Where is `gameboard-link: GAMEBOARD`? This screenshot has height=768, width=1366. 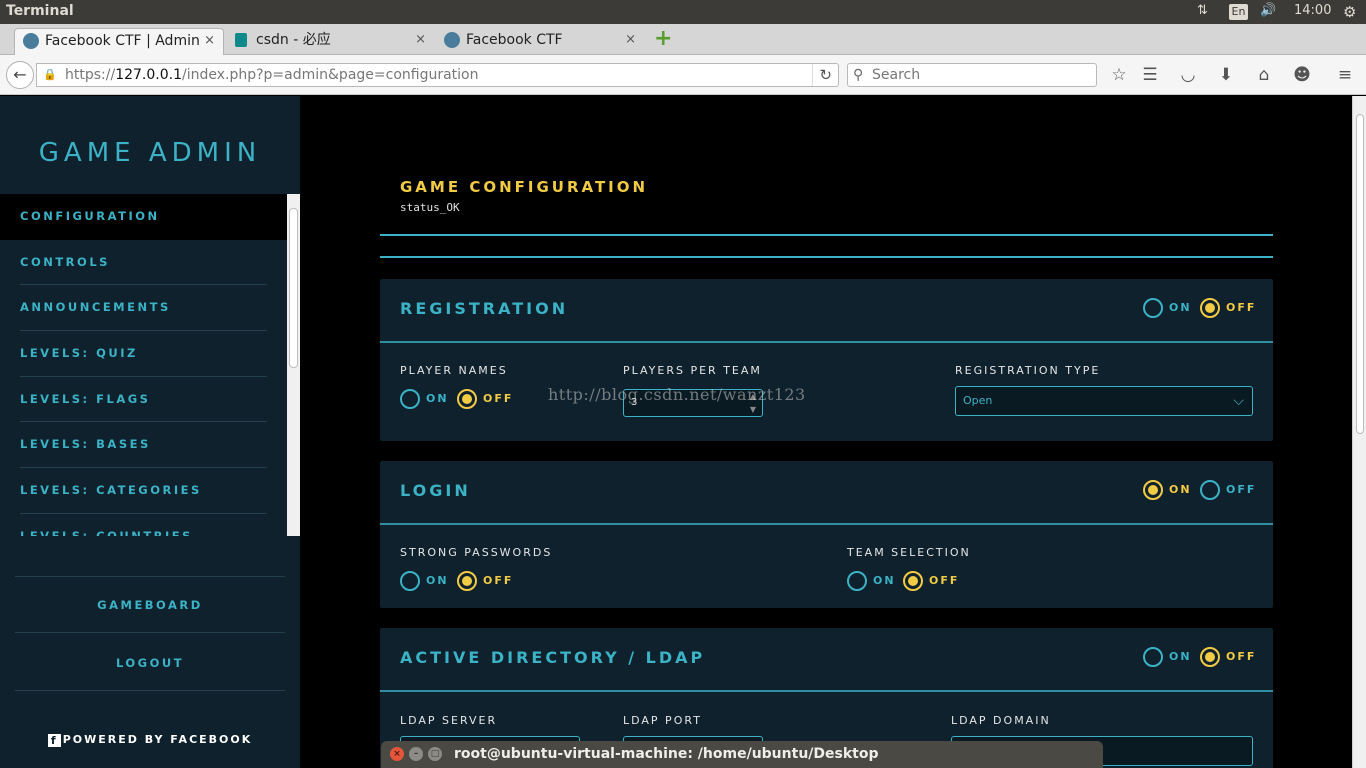 gameboard-link: GAMEBOARD is located at coordinates (150, 605).